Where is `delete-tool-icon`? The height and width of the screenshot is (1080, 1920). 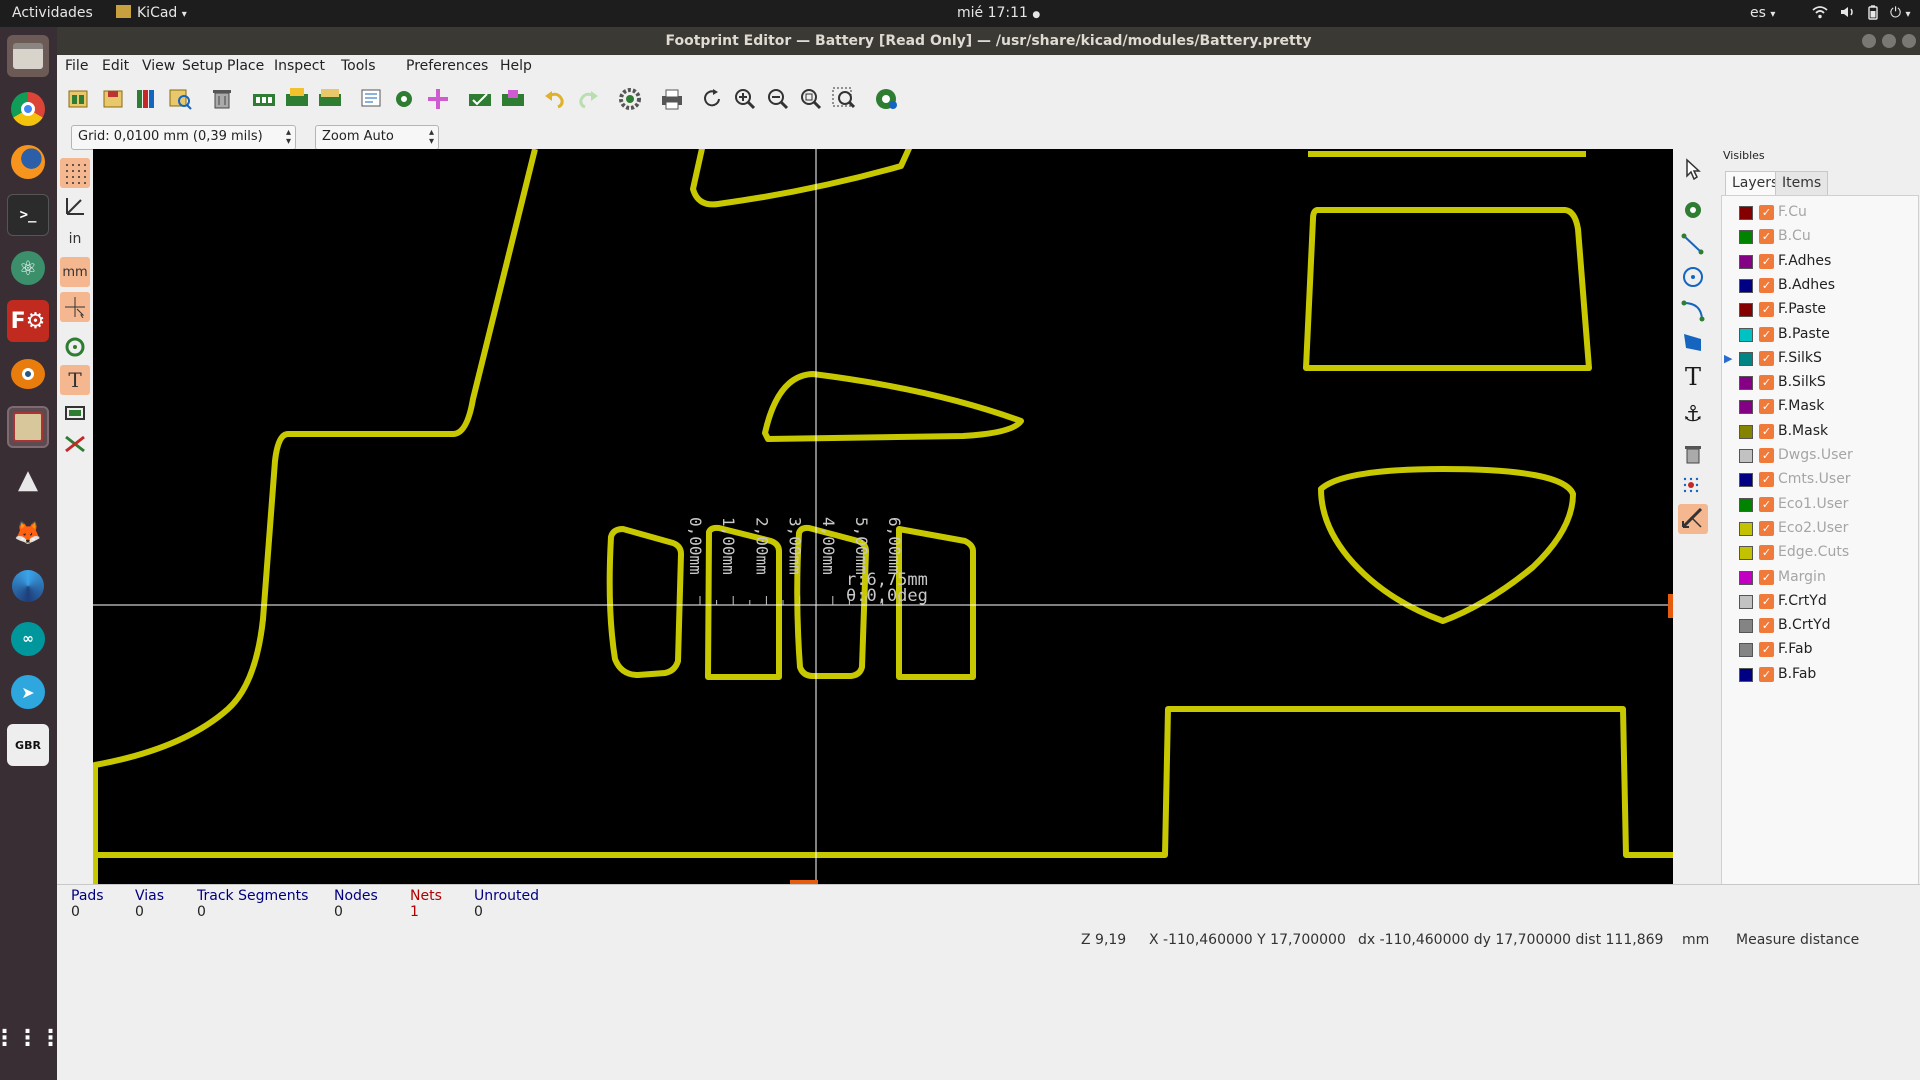 delete-tool-icon is located at coordinates (1693, 454).